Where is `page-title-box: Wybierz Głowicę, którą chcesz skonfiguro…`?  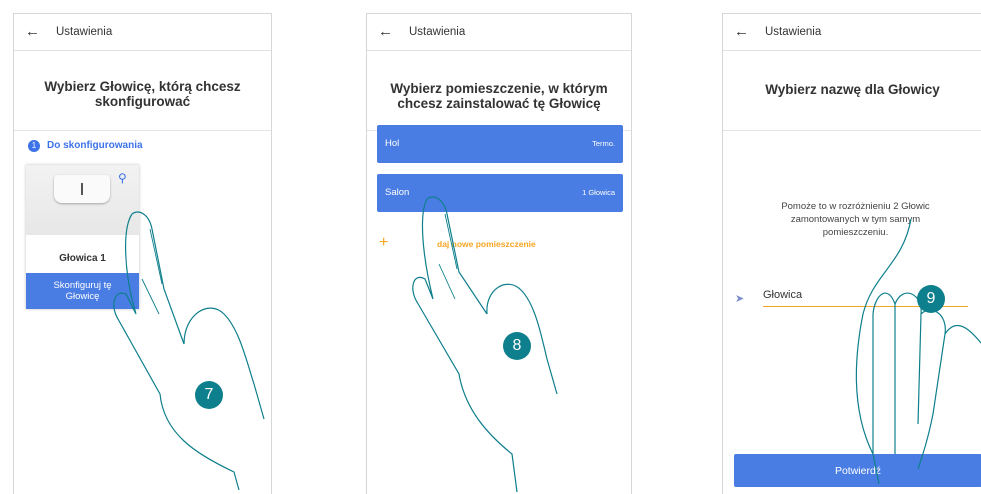 page-title-box: Wybierz Głowicę, którą chcesz skonfiguro… is located at coordinates (142, 91).